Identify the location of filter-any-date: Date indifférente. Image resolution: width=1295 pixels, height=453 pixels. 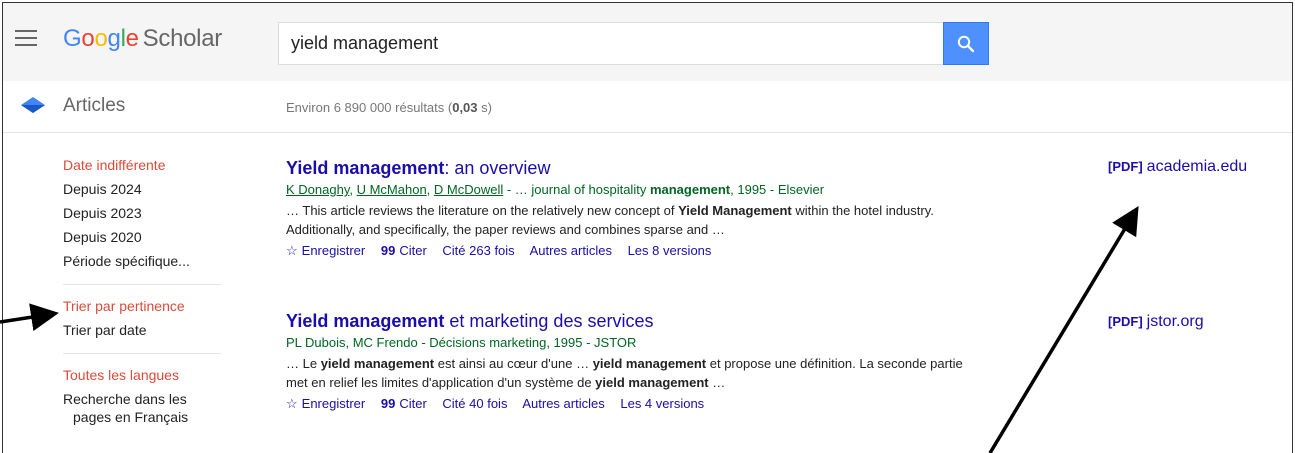
(148, 165).